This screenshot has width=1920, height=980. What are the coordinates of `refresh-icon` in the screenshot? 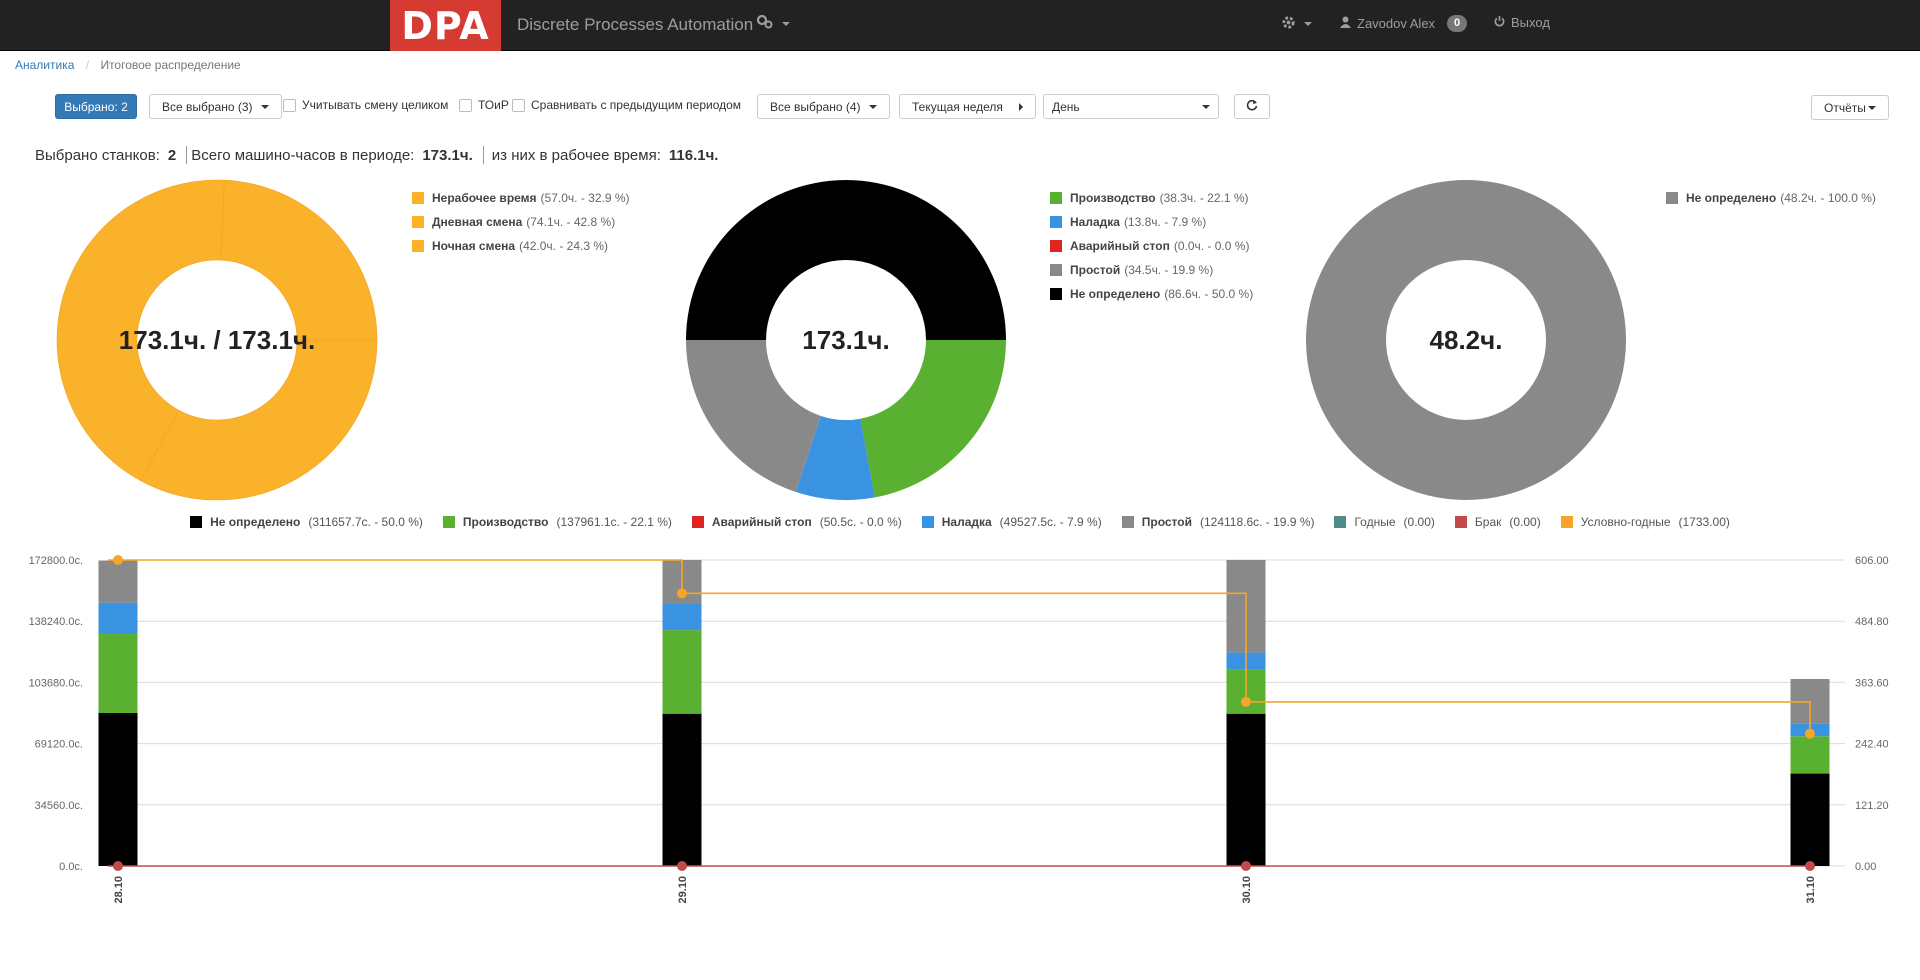 It's located at (1252, 106).